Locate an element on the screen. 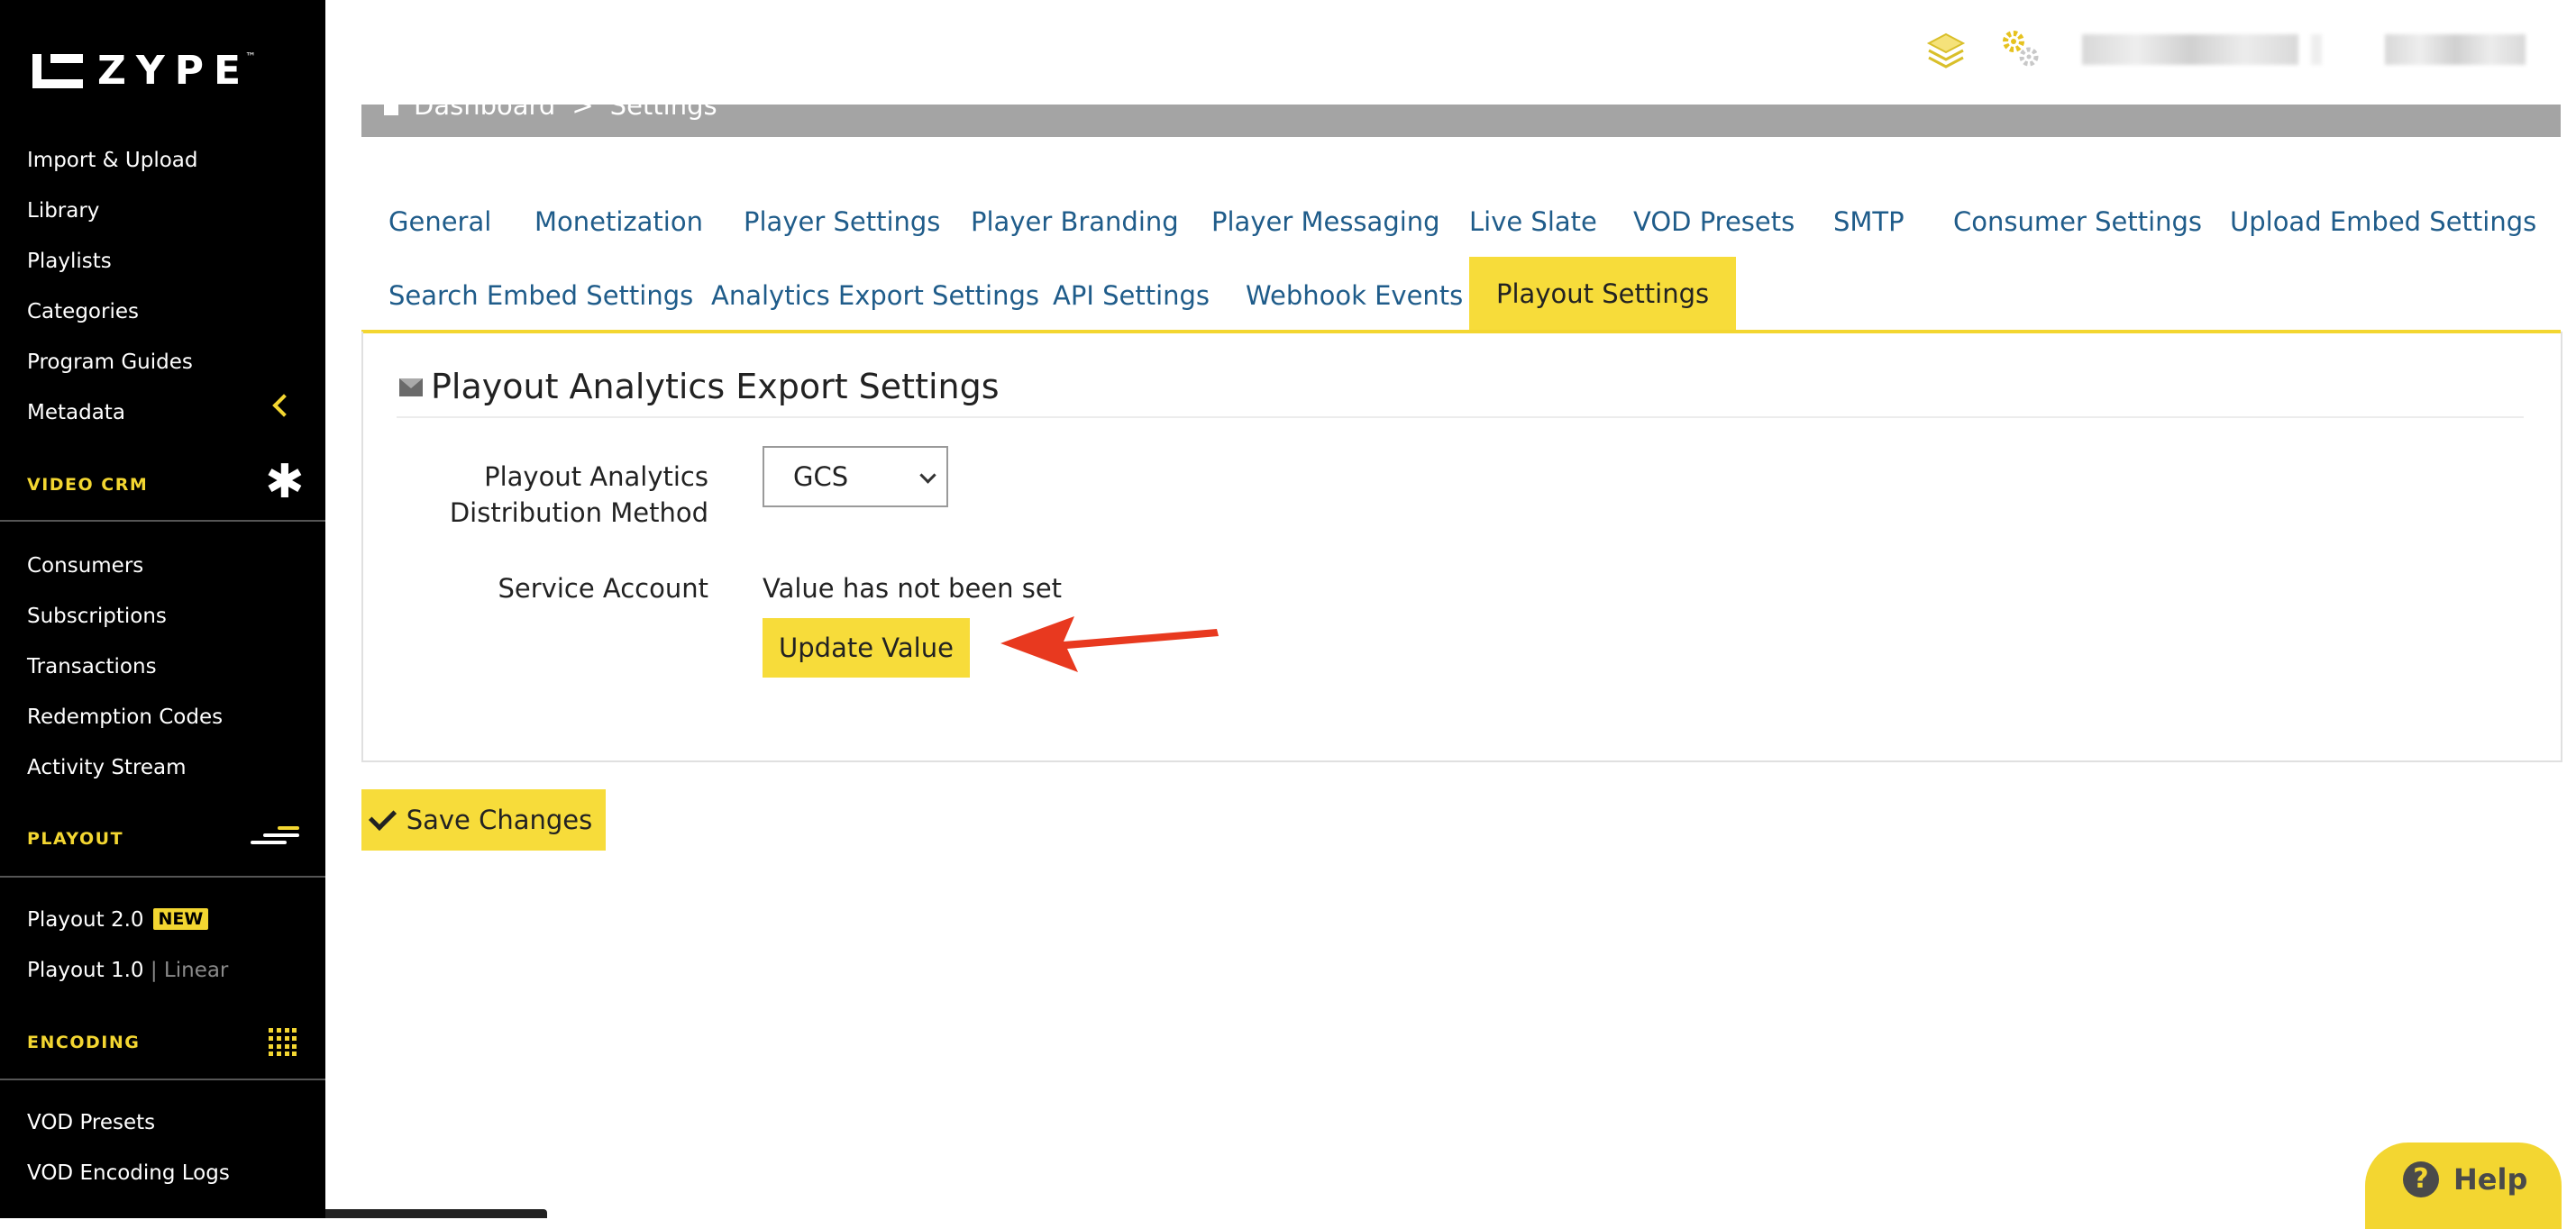 This screenshot has width=2576, height=1229. zype-logo: ZYPE ™ is located at coordinates (146, 71).